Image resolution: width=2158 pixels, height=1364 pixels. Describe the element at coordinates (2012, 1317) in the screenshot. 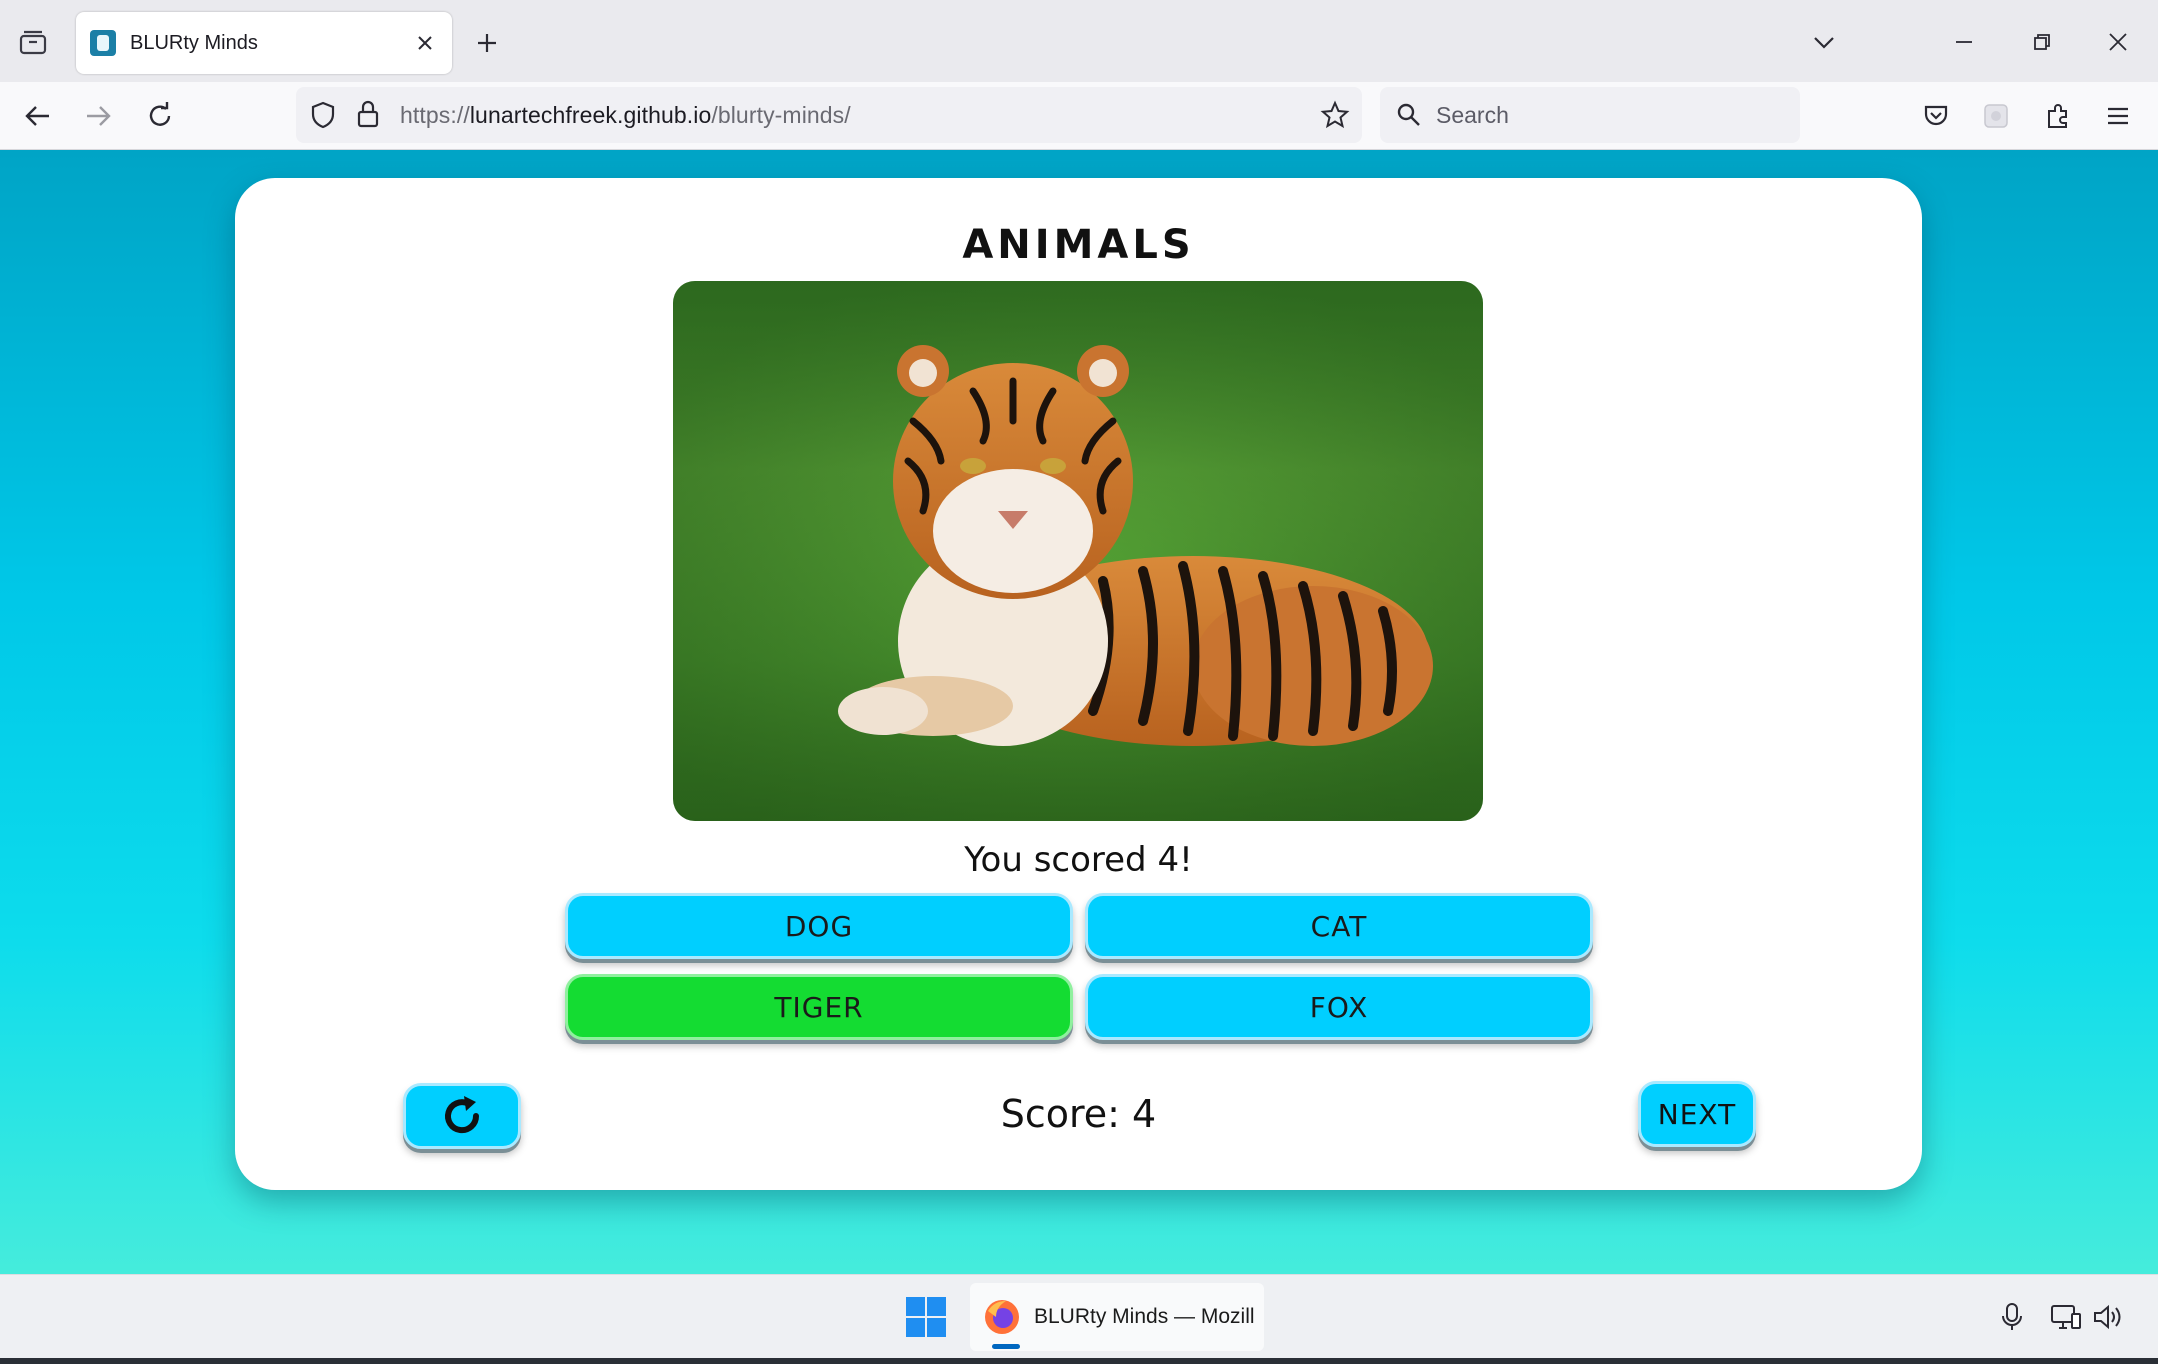

I see `microphone-icon` at that location.